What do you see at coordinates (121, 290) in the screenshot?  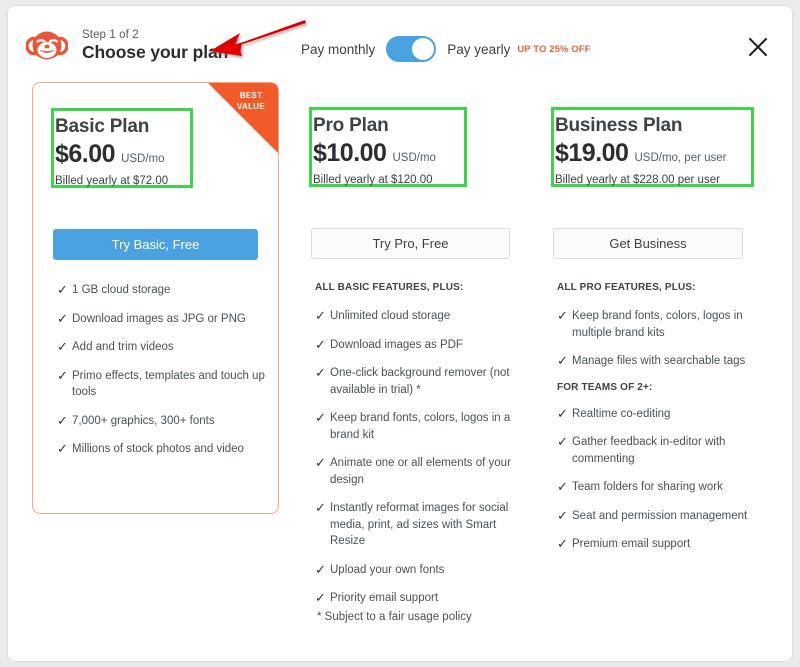 I see `feature-label: 1 GB cloud storage` at bounding box center [121, 290].